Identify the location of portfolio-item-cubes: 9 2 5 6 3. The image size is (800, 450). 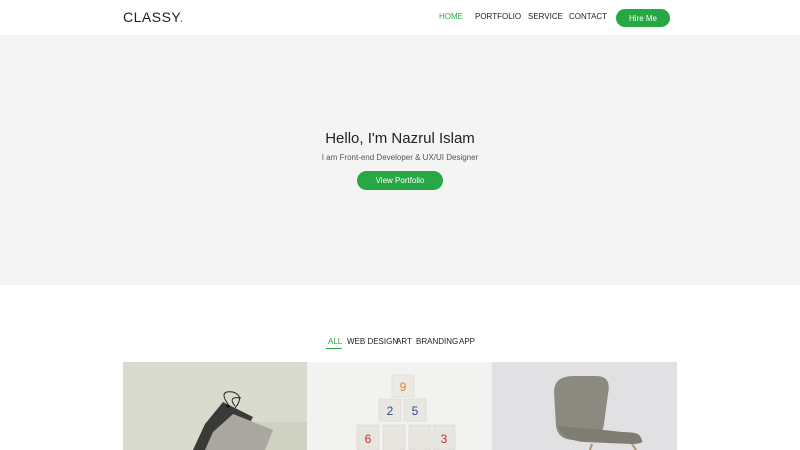
(399, 406).